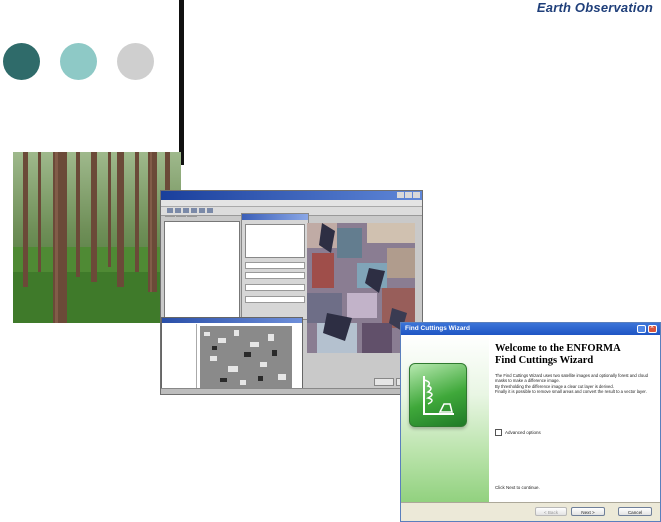 This screenshot has width=661, height=522. I want to click on gis-menubar, so click(291, 203).